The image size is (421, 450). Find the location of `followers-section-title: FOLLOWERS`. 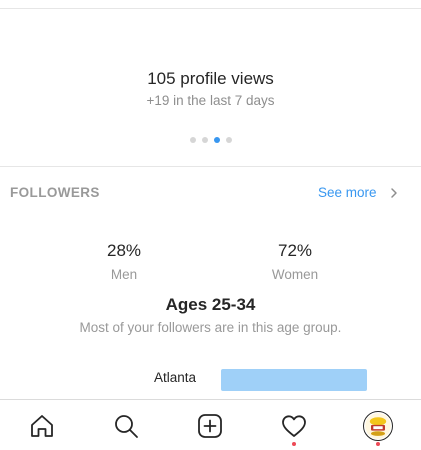

followers-section-title: FOLLOWERS is located at coordinates (55, 192).